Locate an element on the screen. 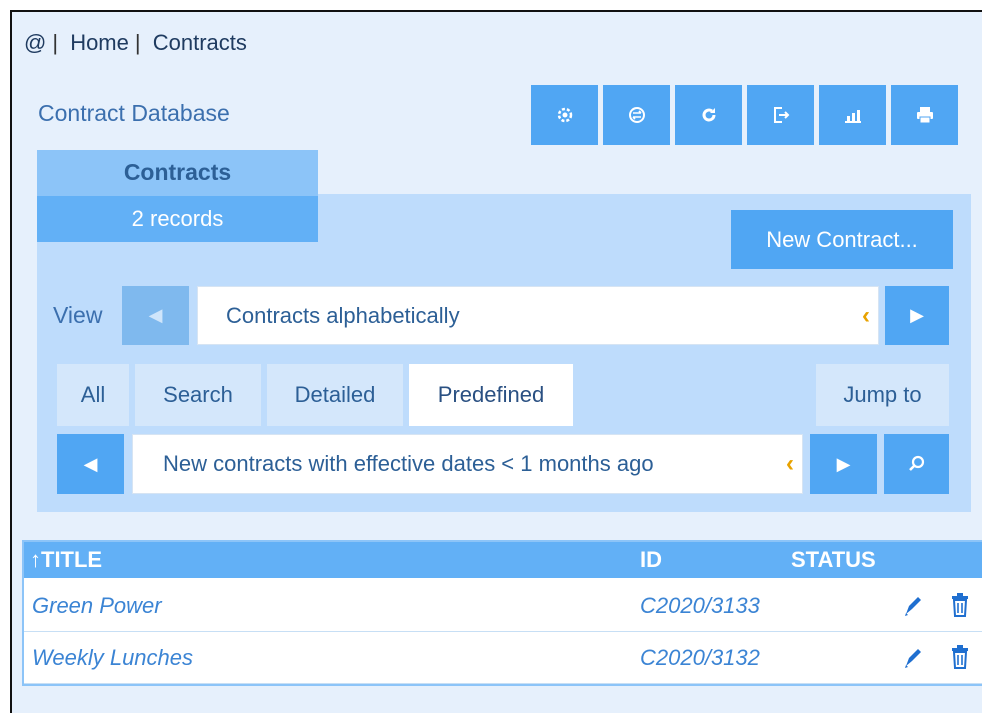  refresh-icon is located at coordinates (708, 115).